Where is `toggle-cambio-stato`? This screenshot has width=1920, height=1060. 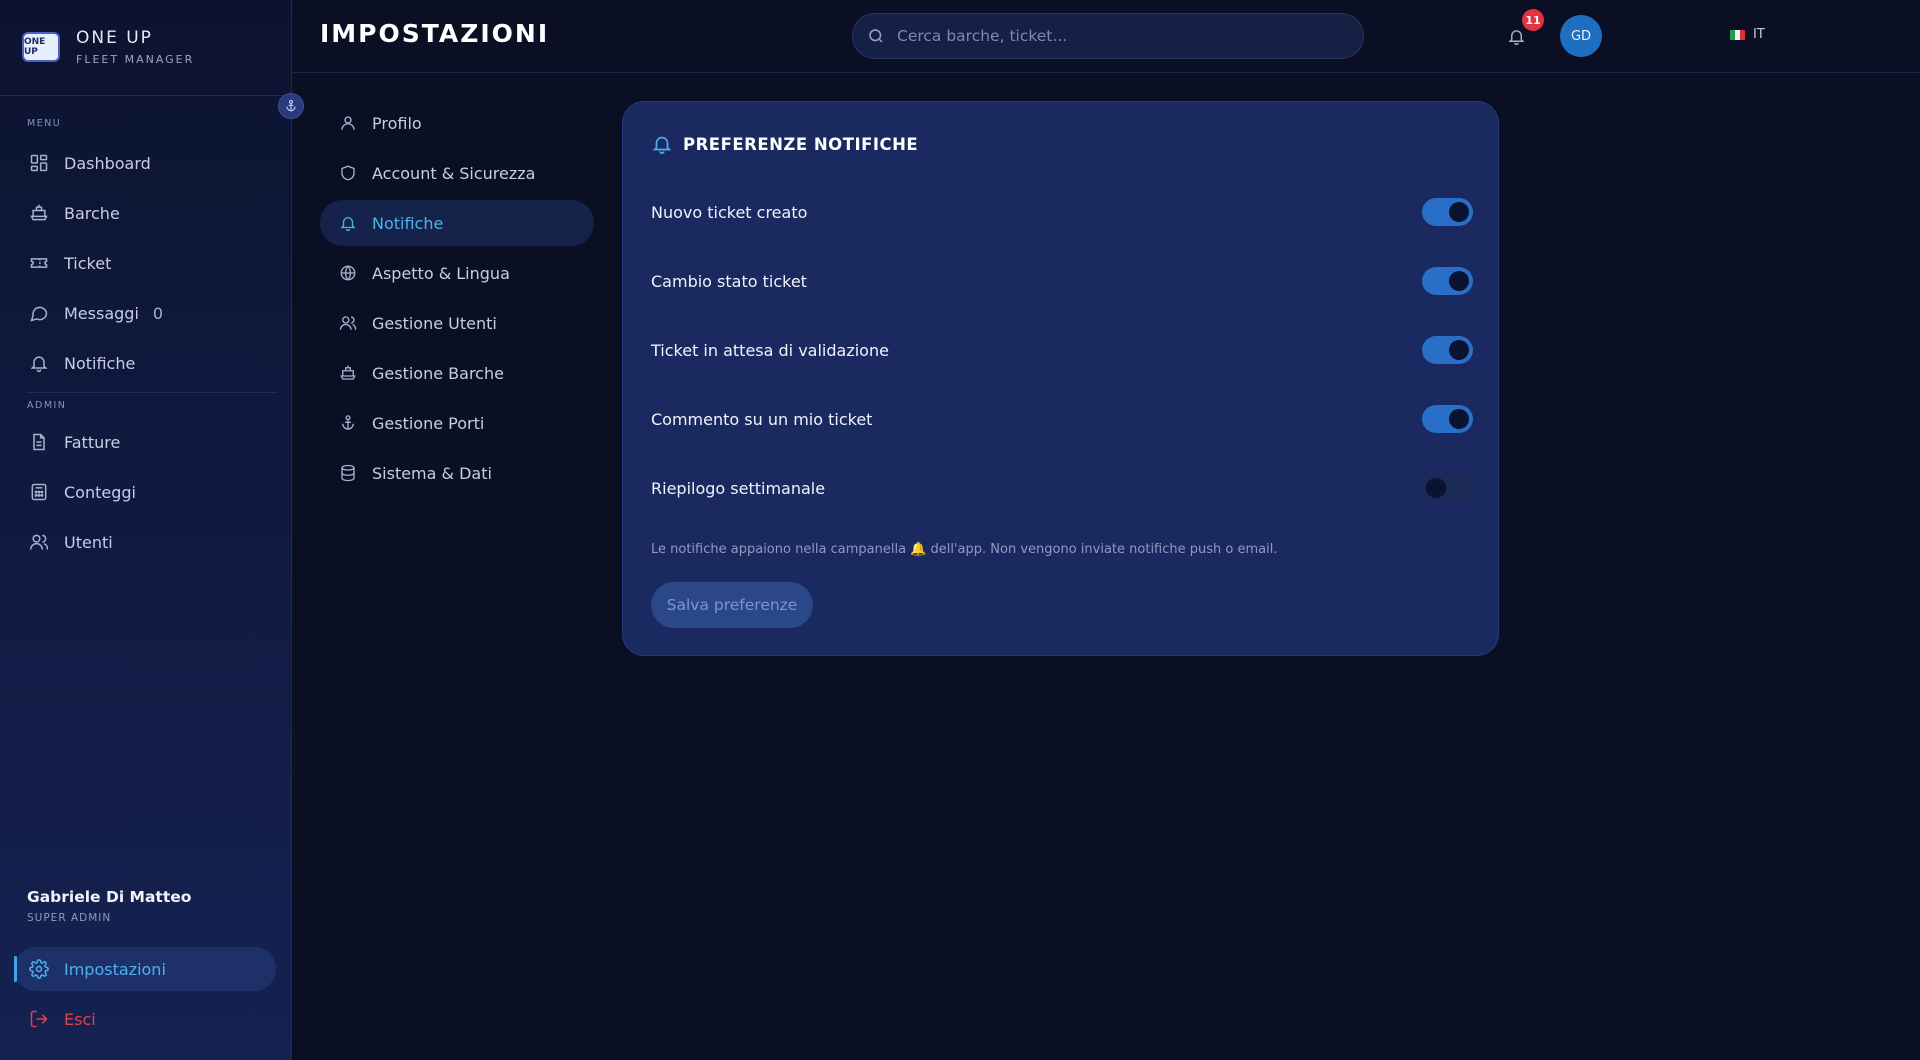 toggle-cambio-stato is located at coordinates (1447, 281).